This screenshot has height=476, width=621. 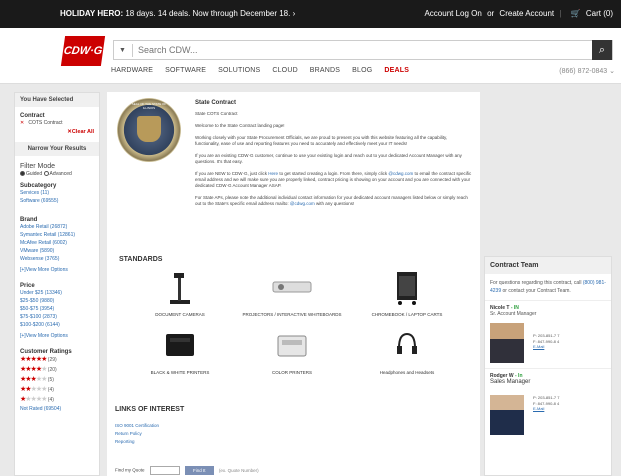 I want to click on contact-photo, so click(x=507, y=343).